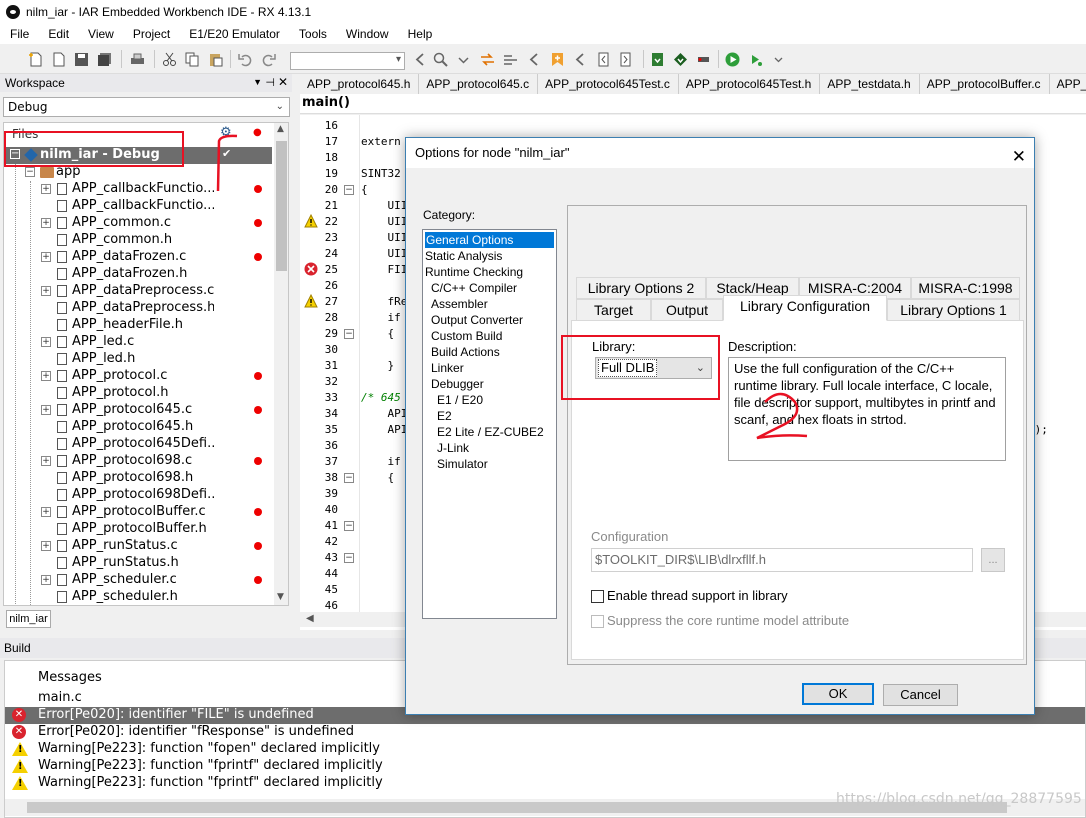 This screenshot has height=818, width=1086. What do you see at coordinates (487, 59) in the screenshot?
I see `replace-icon` at bounding box center [487, 59].